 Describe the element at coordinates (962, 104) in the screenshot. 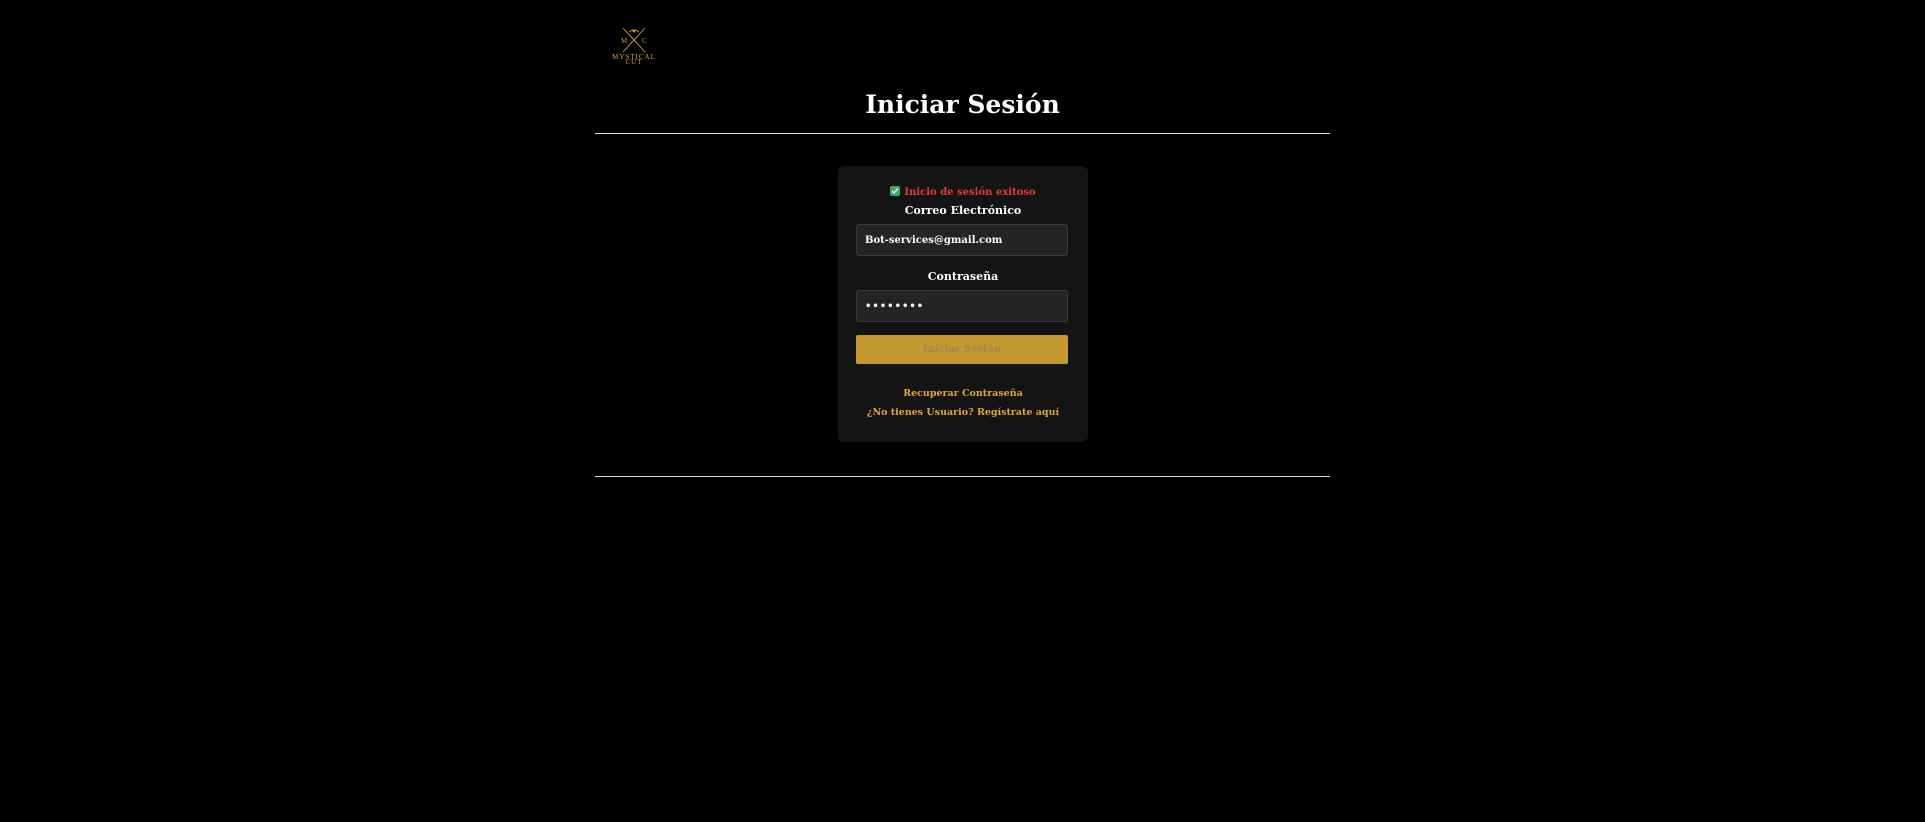

I see `page-title: Iniciar Sesión` at that location.